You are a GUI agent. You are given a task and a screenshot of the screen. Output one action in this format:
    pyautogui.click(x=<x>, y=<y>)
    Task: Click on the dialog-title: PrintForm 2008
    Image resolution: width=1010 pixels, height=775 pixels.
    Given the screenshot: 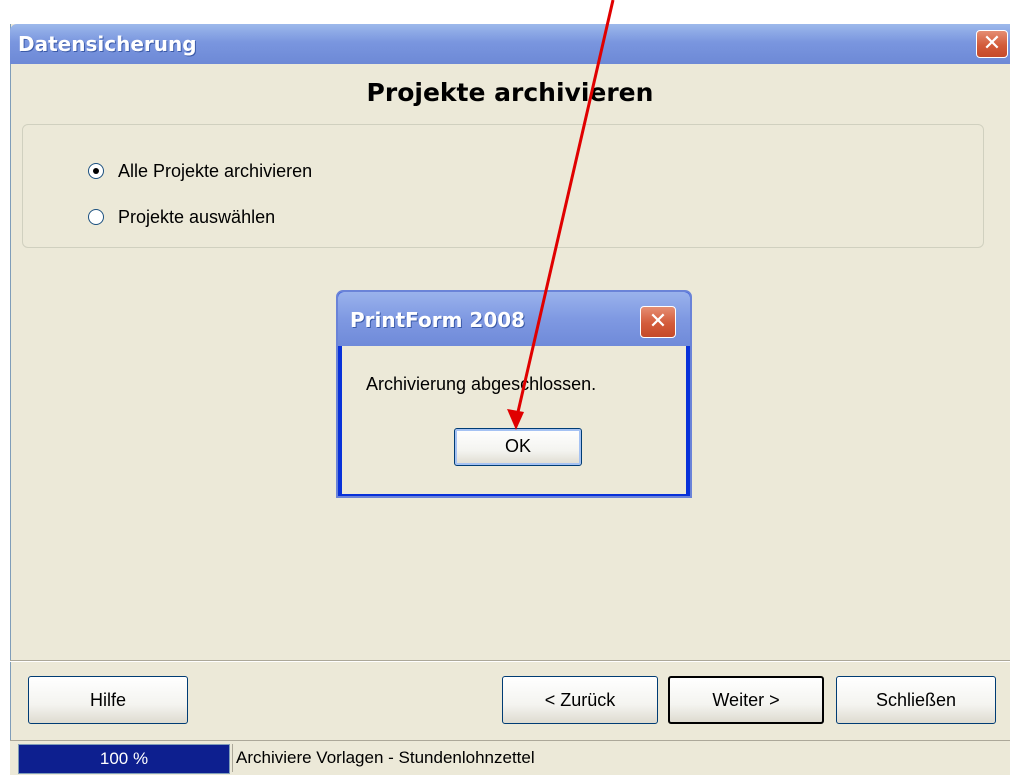 What is the action you would take?
    pyautogui.click(x=438, y=320)
    